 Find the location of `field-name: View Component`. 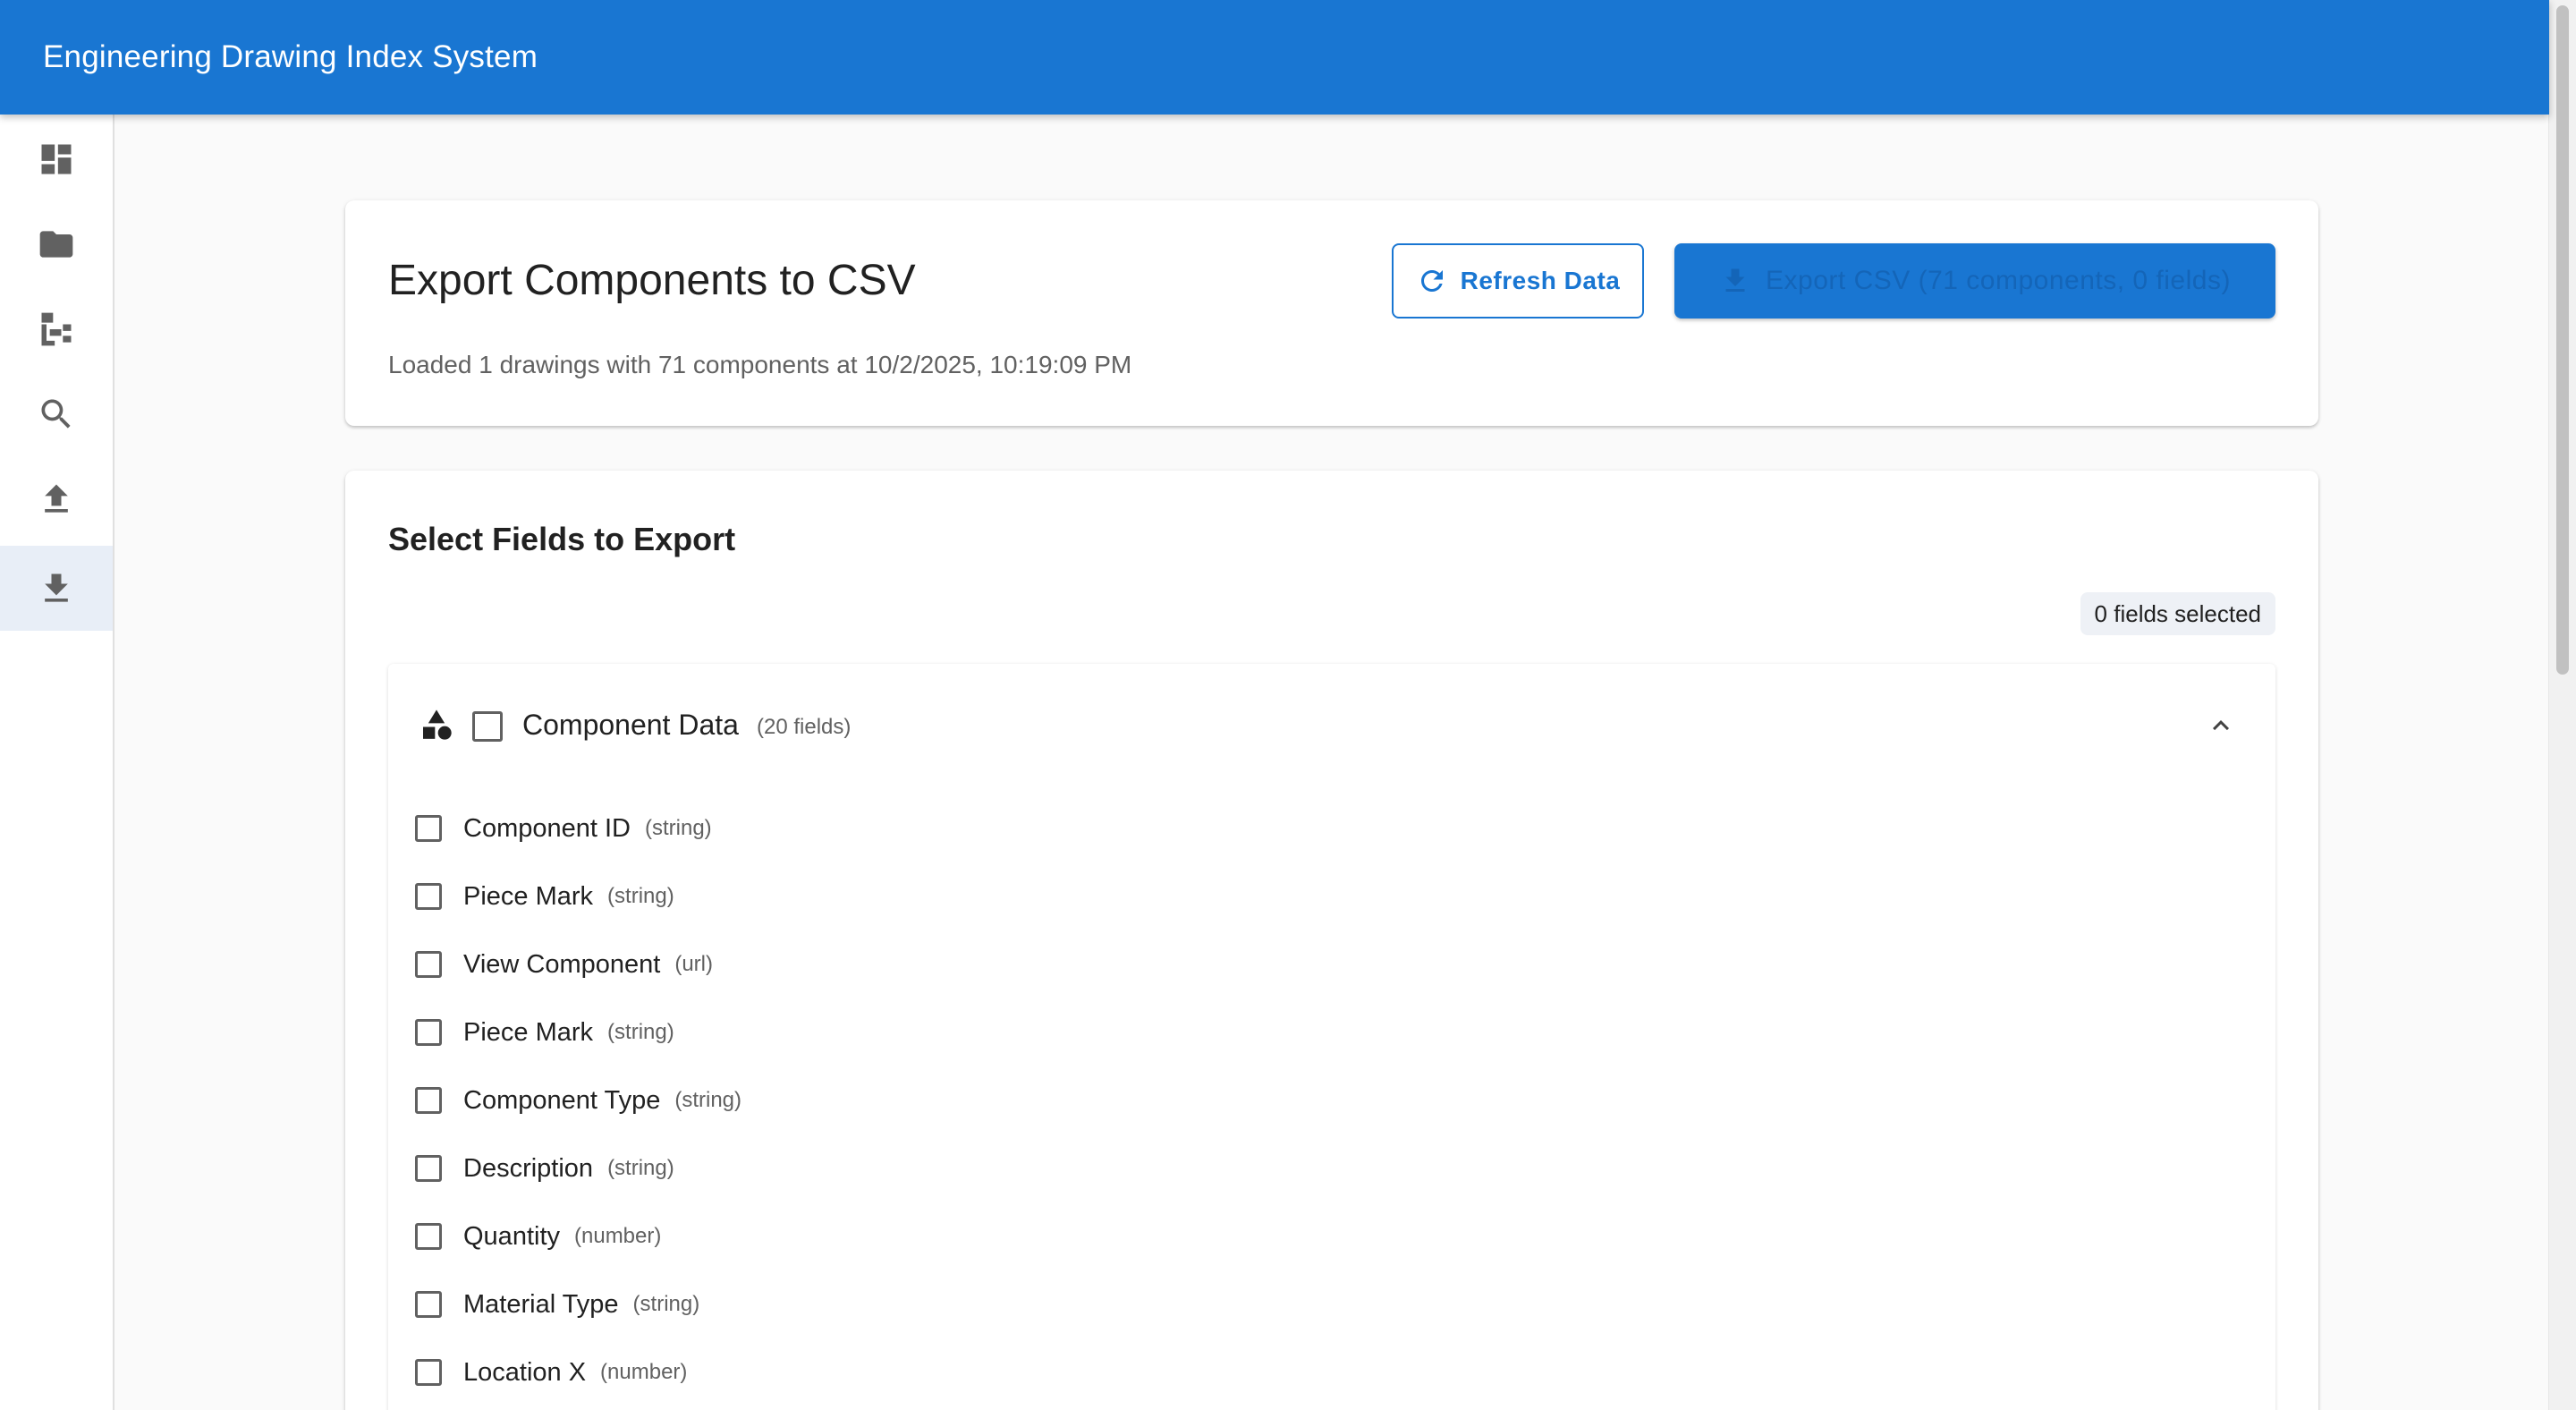

field-name: View Component is located at coordinates (562, 964).